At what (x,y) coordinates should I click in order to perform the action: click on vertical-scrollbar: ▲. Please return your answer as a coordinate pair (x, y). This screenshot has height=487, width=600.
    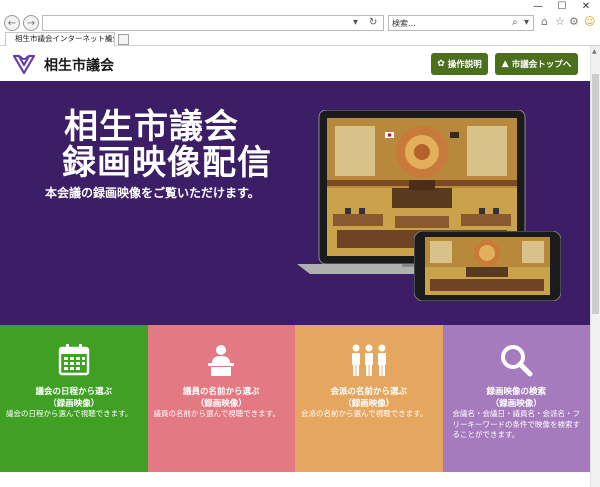
    Looking at the image, I should click on (595, 266).